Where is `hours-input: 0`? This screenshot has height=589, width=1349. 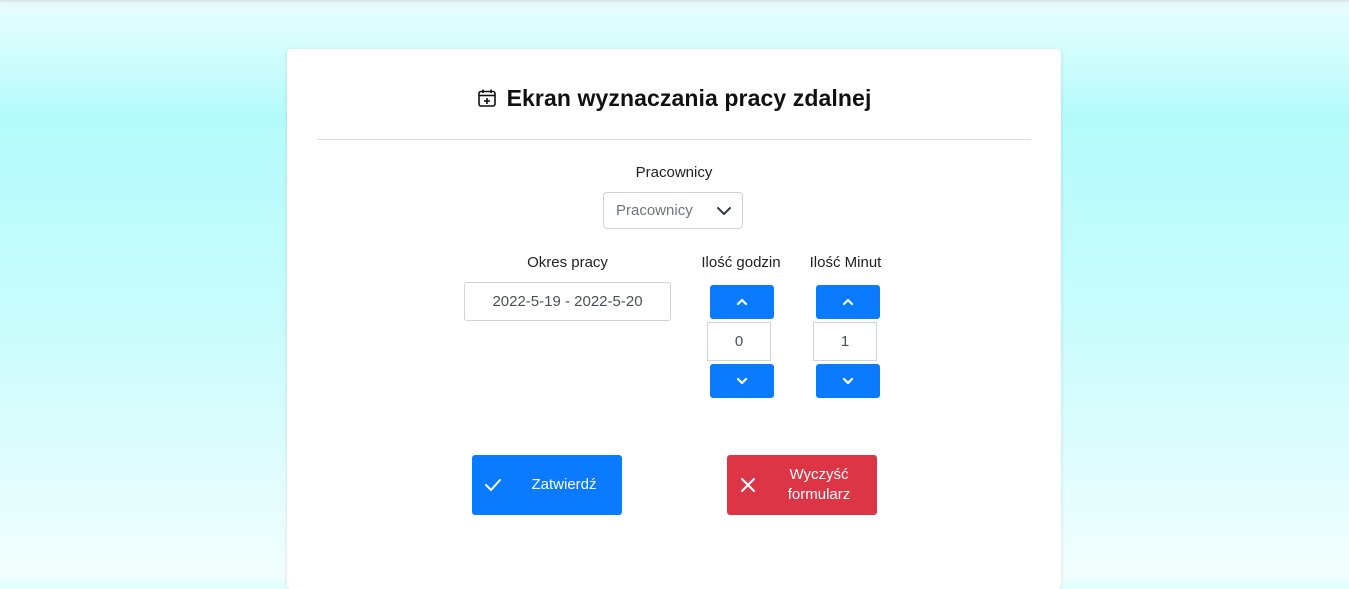 hours-input: 0 is located at coordinates (739, 341).